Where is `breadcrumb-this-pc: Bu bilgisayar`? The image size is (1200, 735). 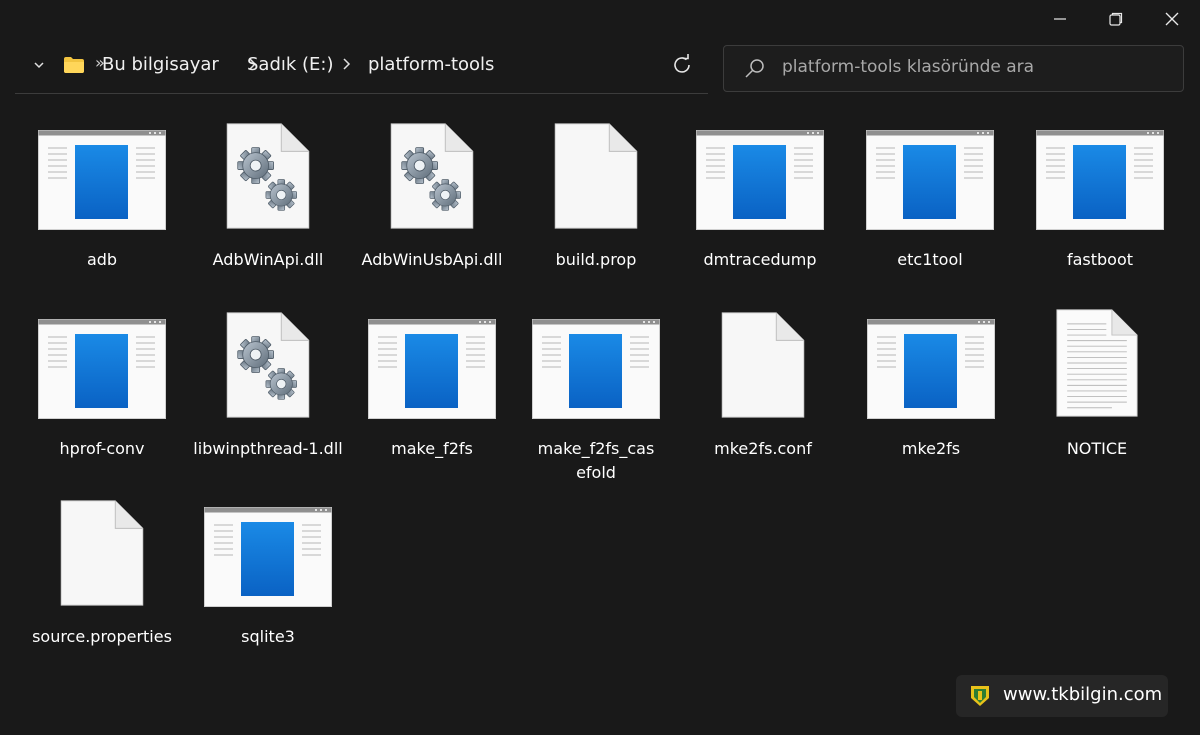
breadcrumb-this-pc: Bu bilgisayar is located at coordinates (160, 64).